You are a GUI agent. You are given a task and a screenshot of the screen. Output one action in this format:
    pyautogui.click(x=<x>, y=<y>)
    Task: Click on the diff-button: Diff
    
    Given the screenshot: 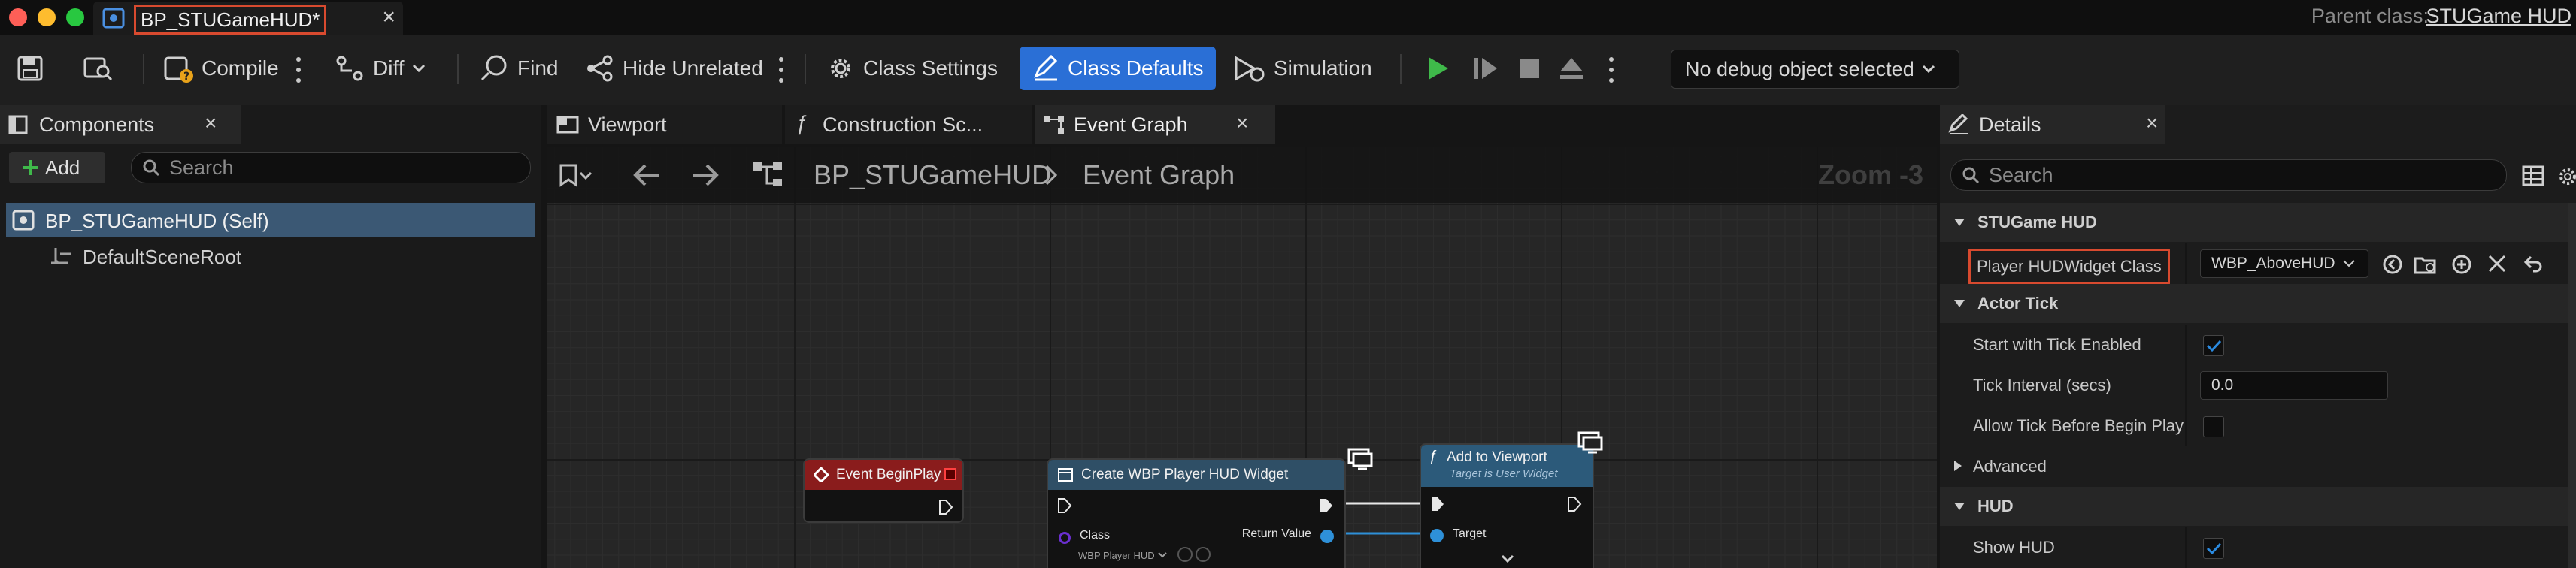 What is the action you would take?
    pyautogui.click(x=380, y=68)
    